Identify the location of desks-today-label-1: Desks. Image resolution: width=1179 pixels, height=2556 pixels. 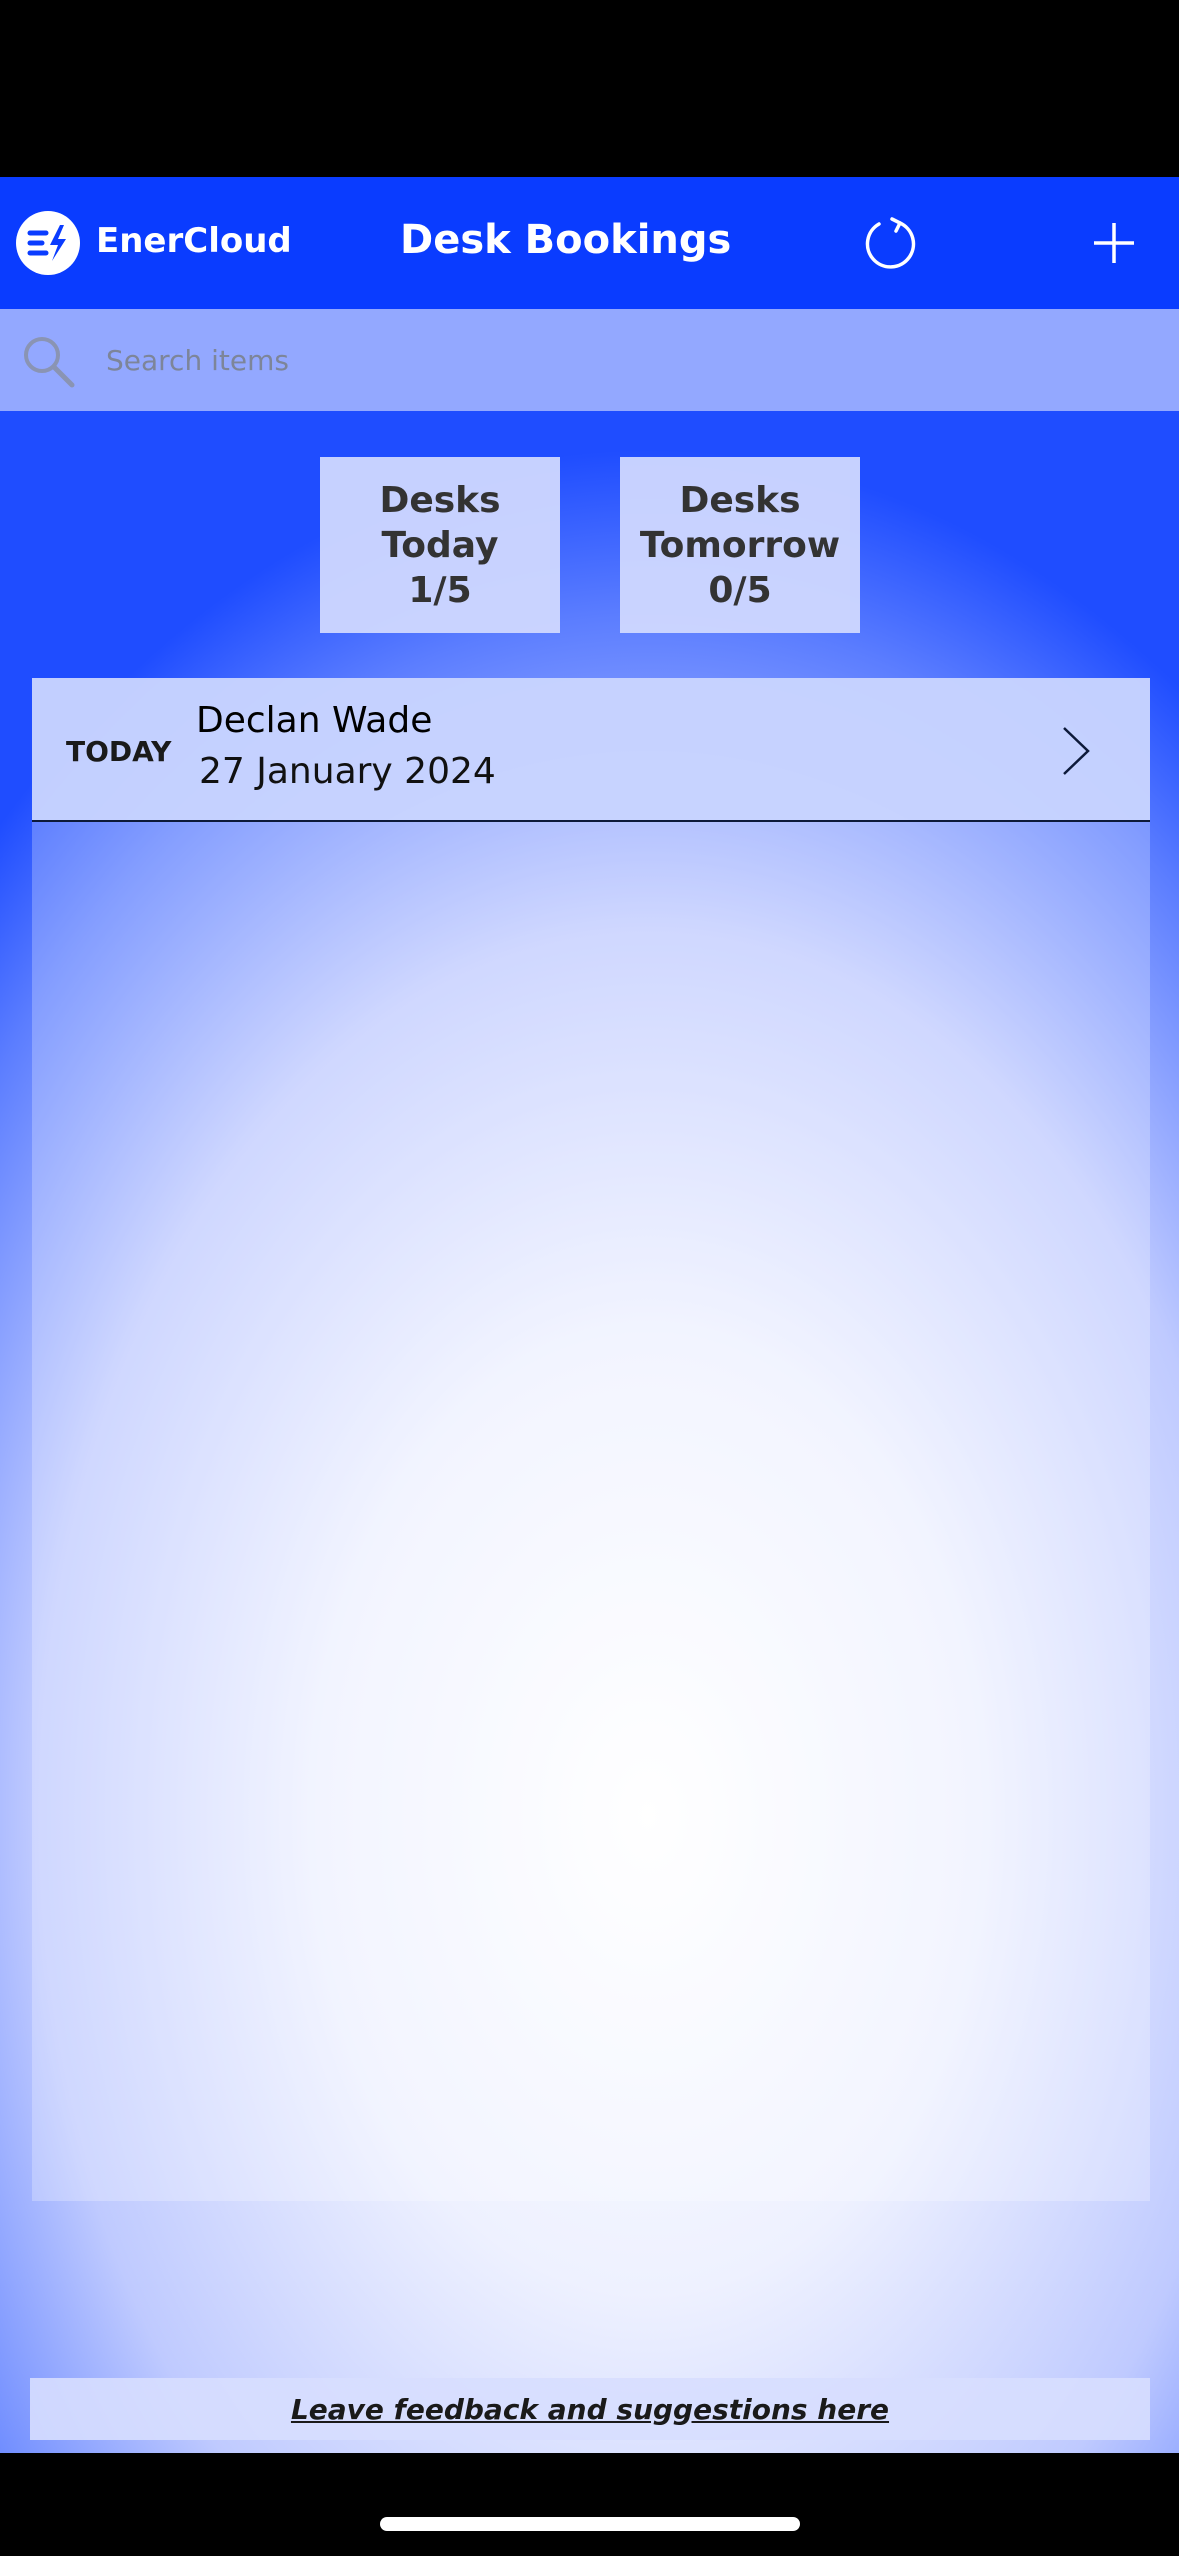
(440, 500).